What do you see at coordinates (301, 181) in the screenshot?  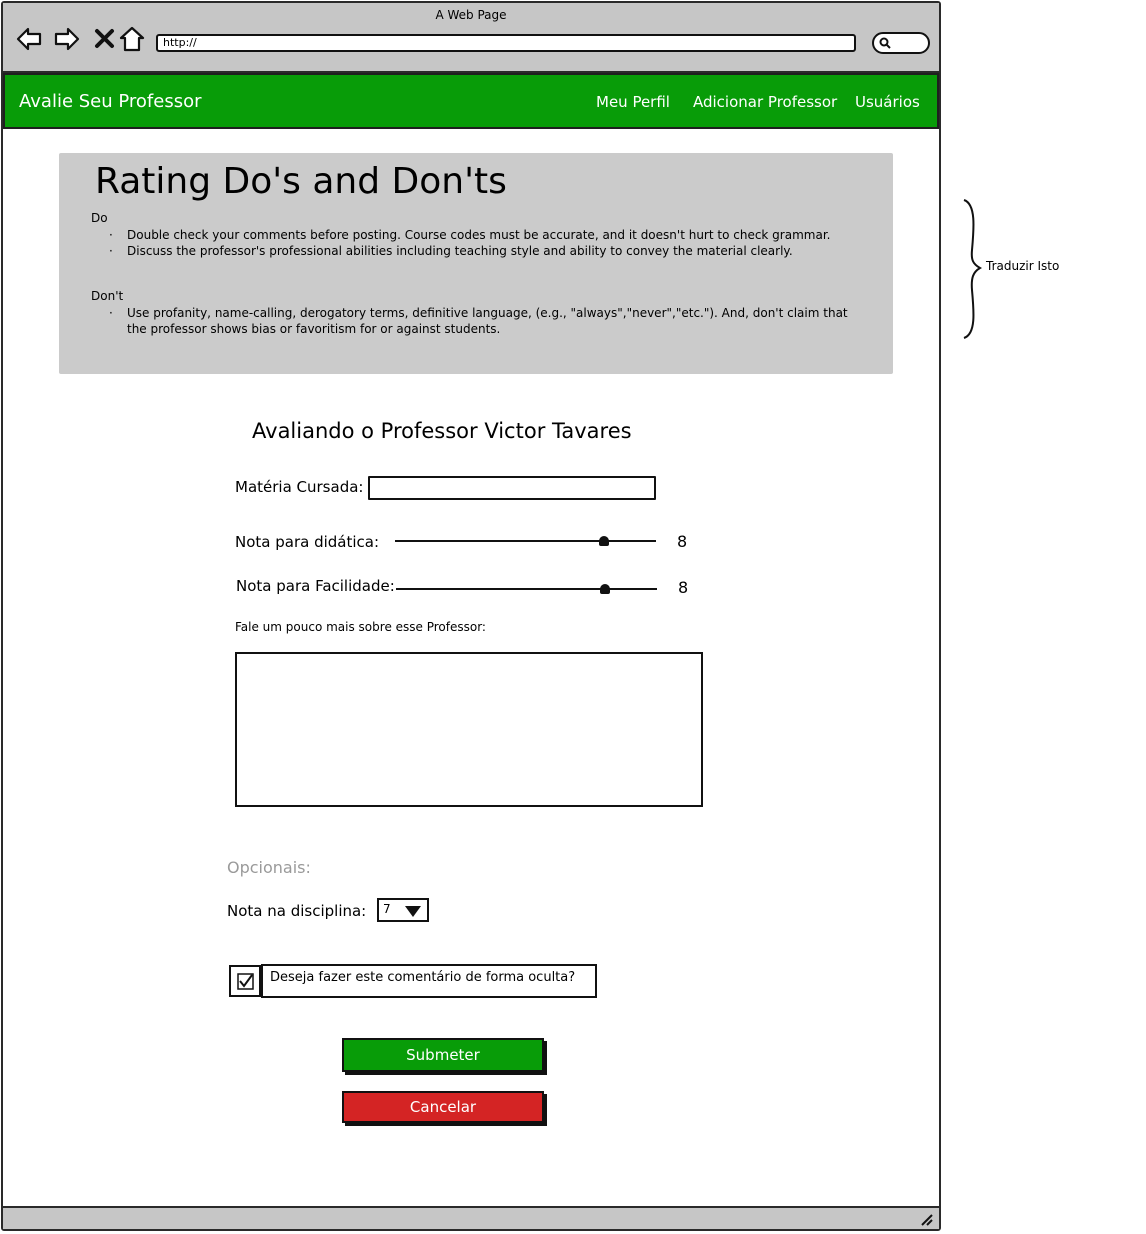 I see `guidelines-title: Rating Do's and Don'ts` at bounding box center [301, 181].